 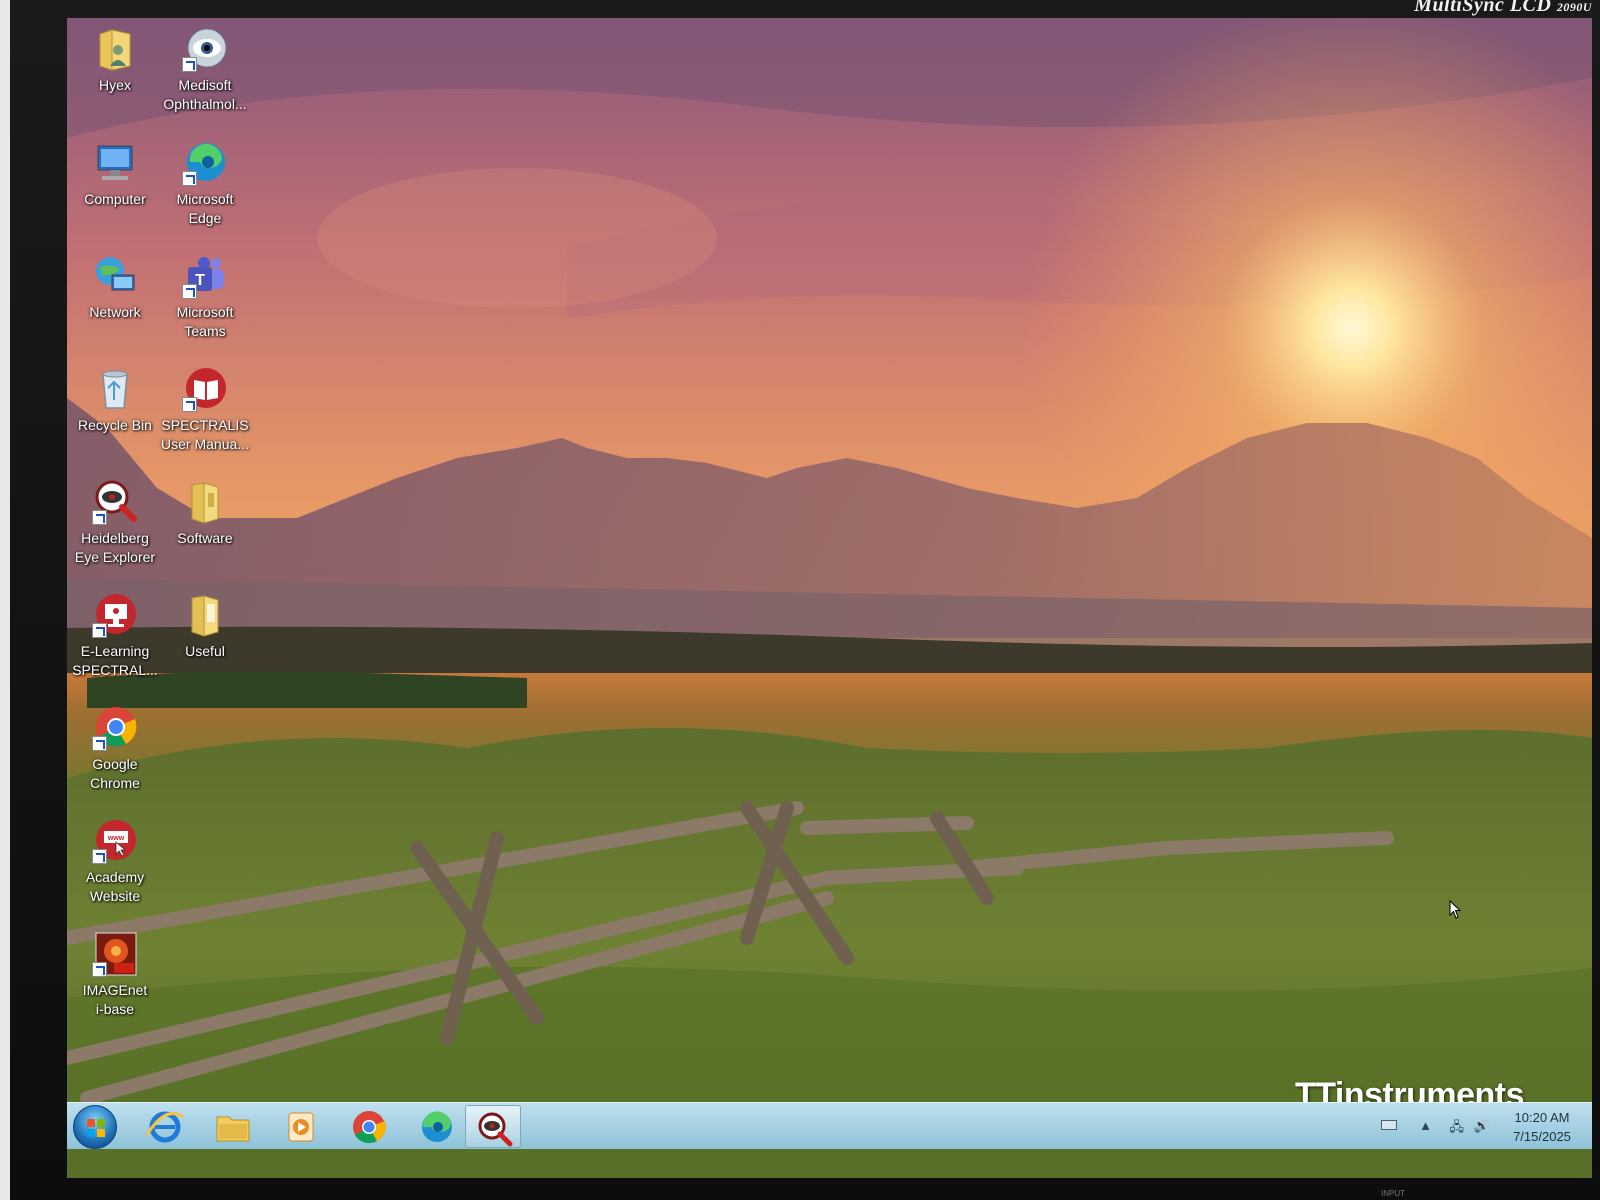 I want to click on desktop-icon-software-folder: Software, so click(x=205, y=513).